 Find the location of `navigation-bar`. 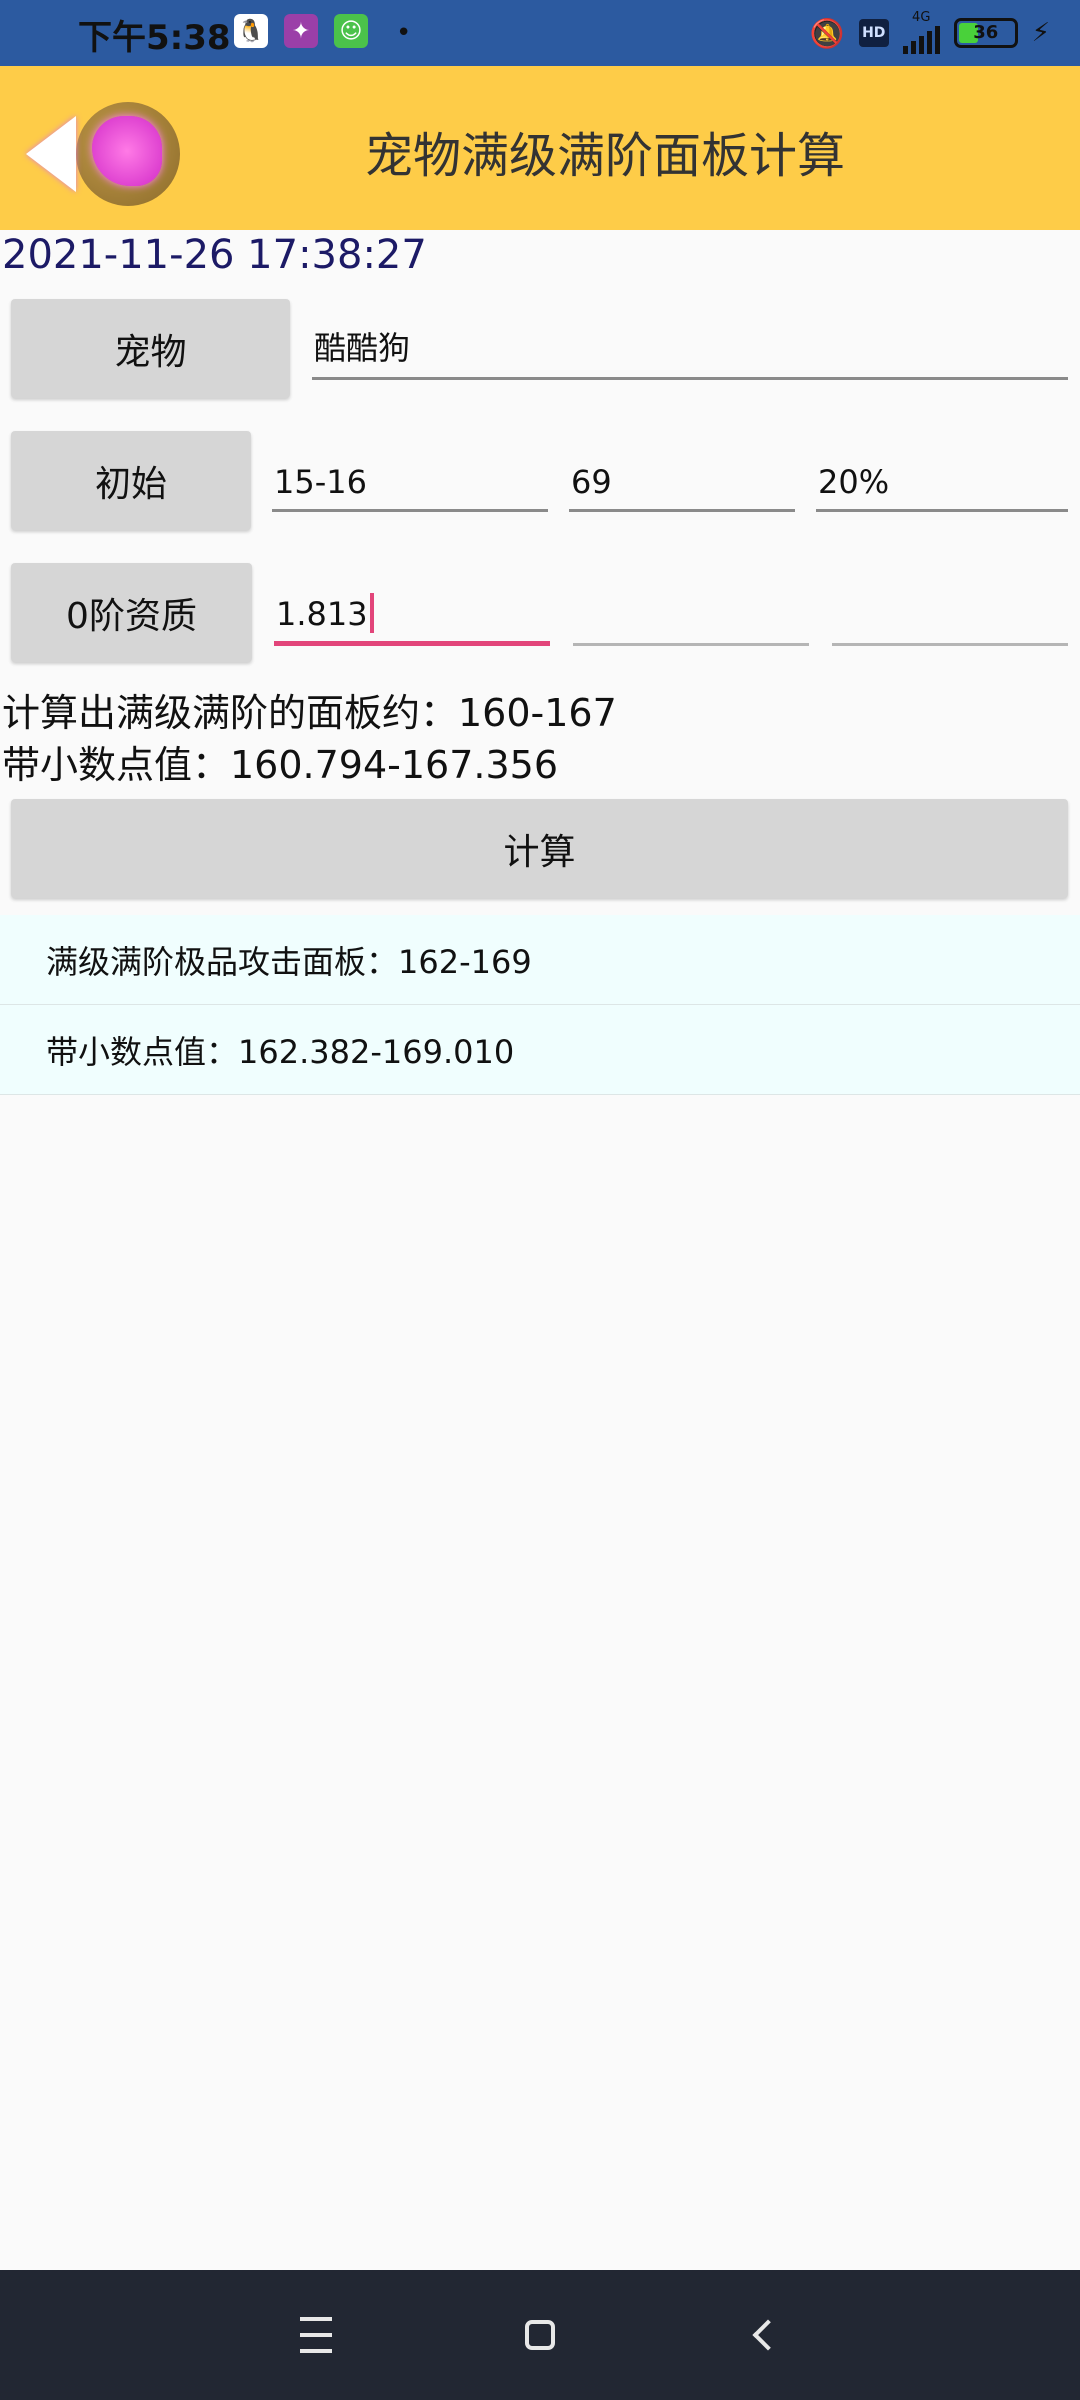

navigation-bar is located at coordinates (540, 2335).